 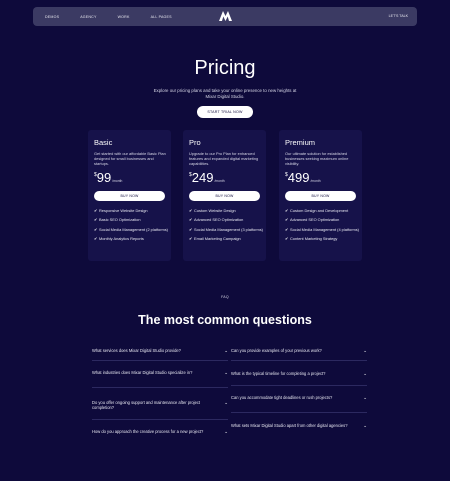 I want to click on feature-item: ✔ Content Marketing Strategy, so click(x=311, y=239).